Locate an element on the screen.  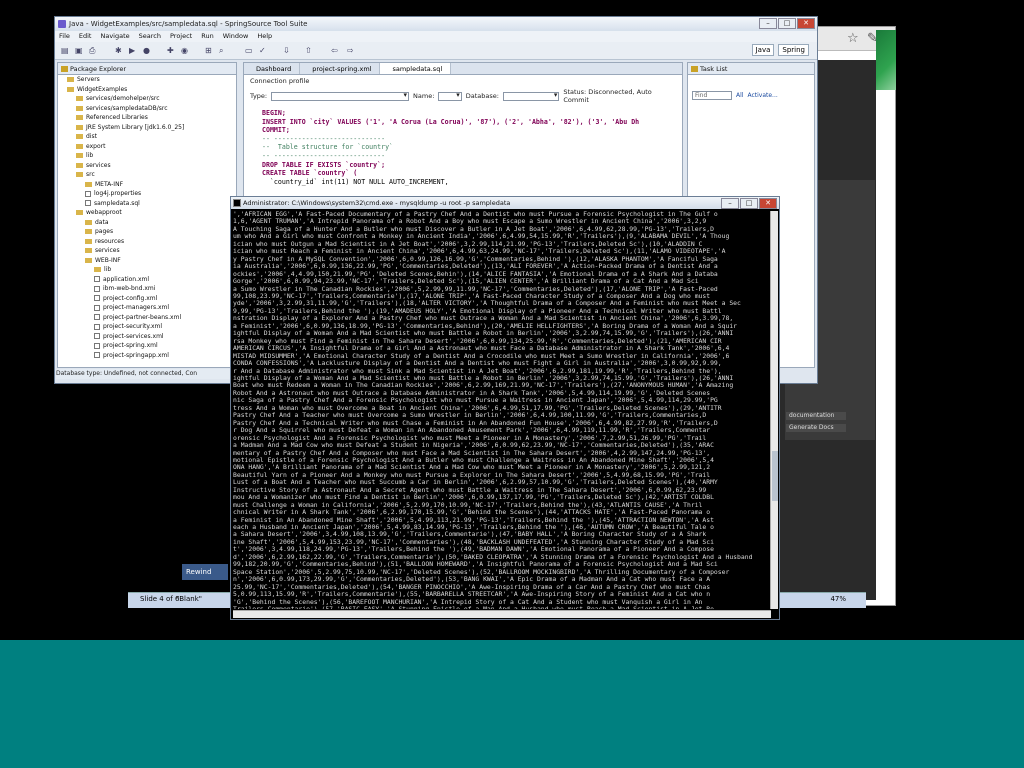
tree-item-label: Referenced Libraries is located at coordinates (117, 117).